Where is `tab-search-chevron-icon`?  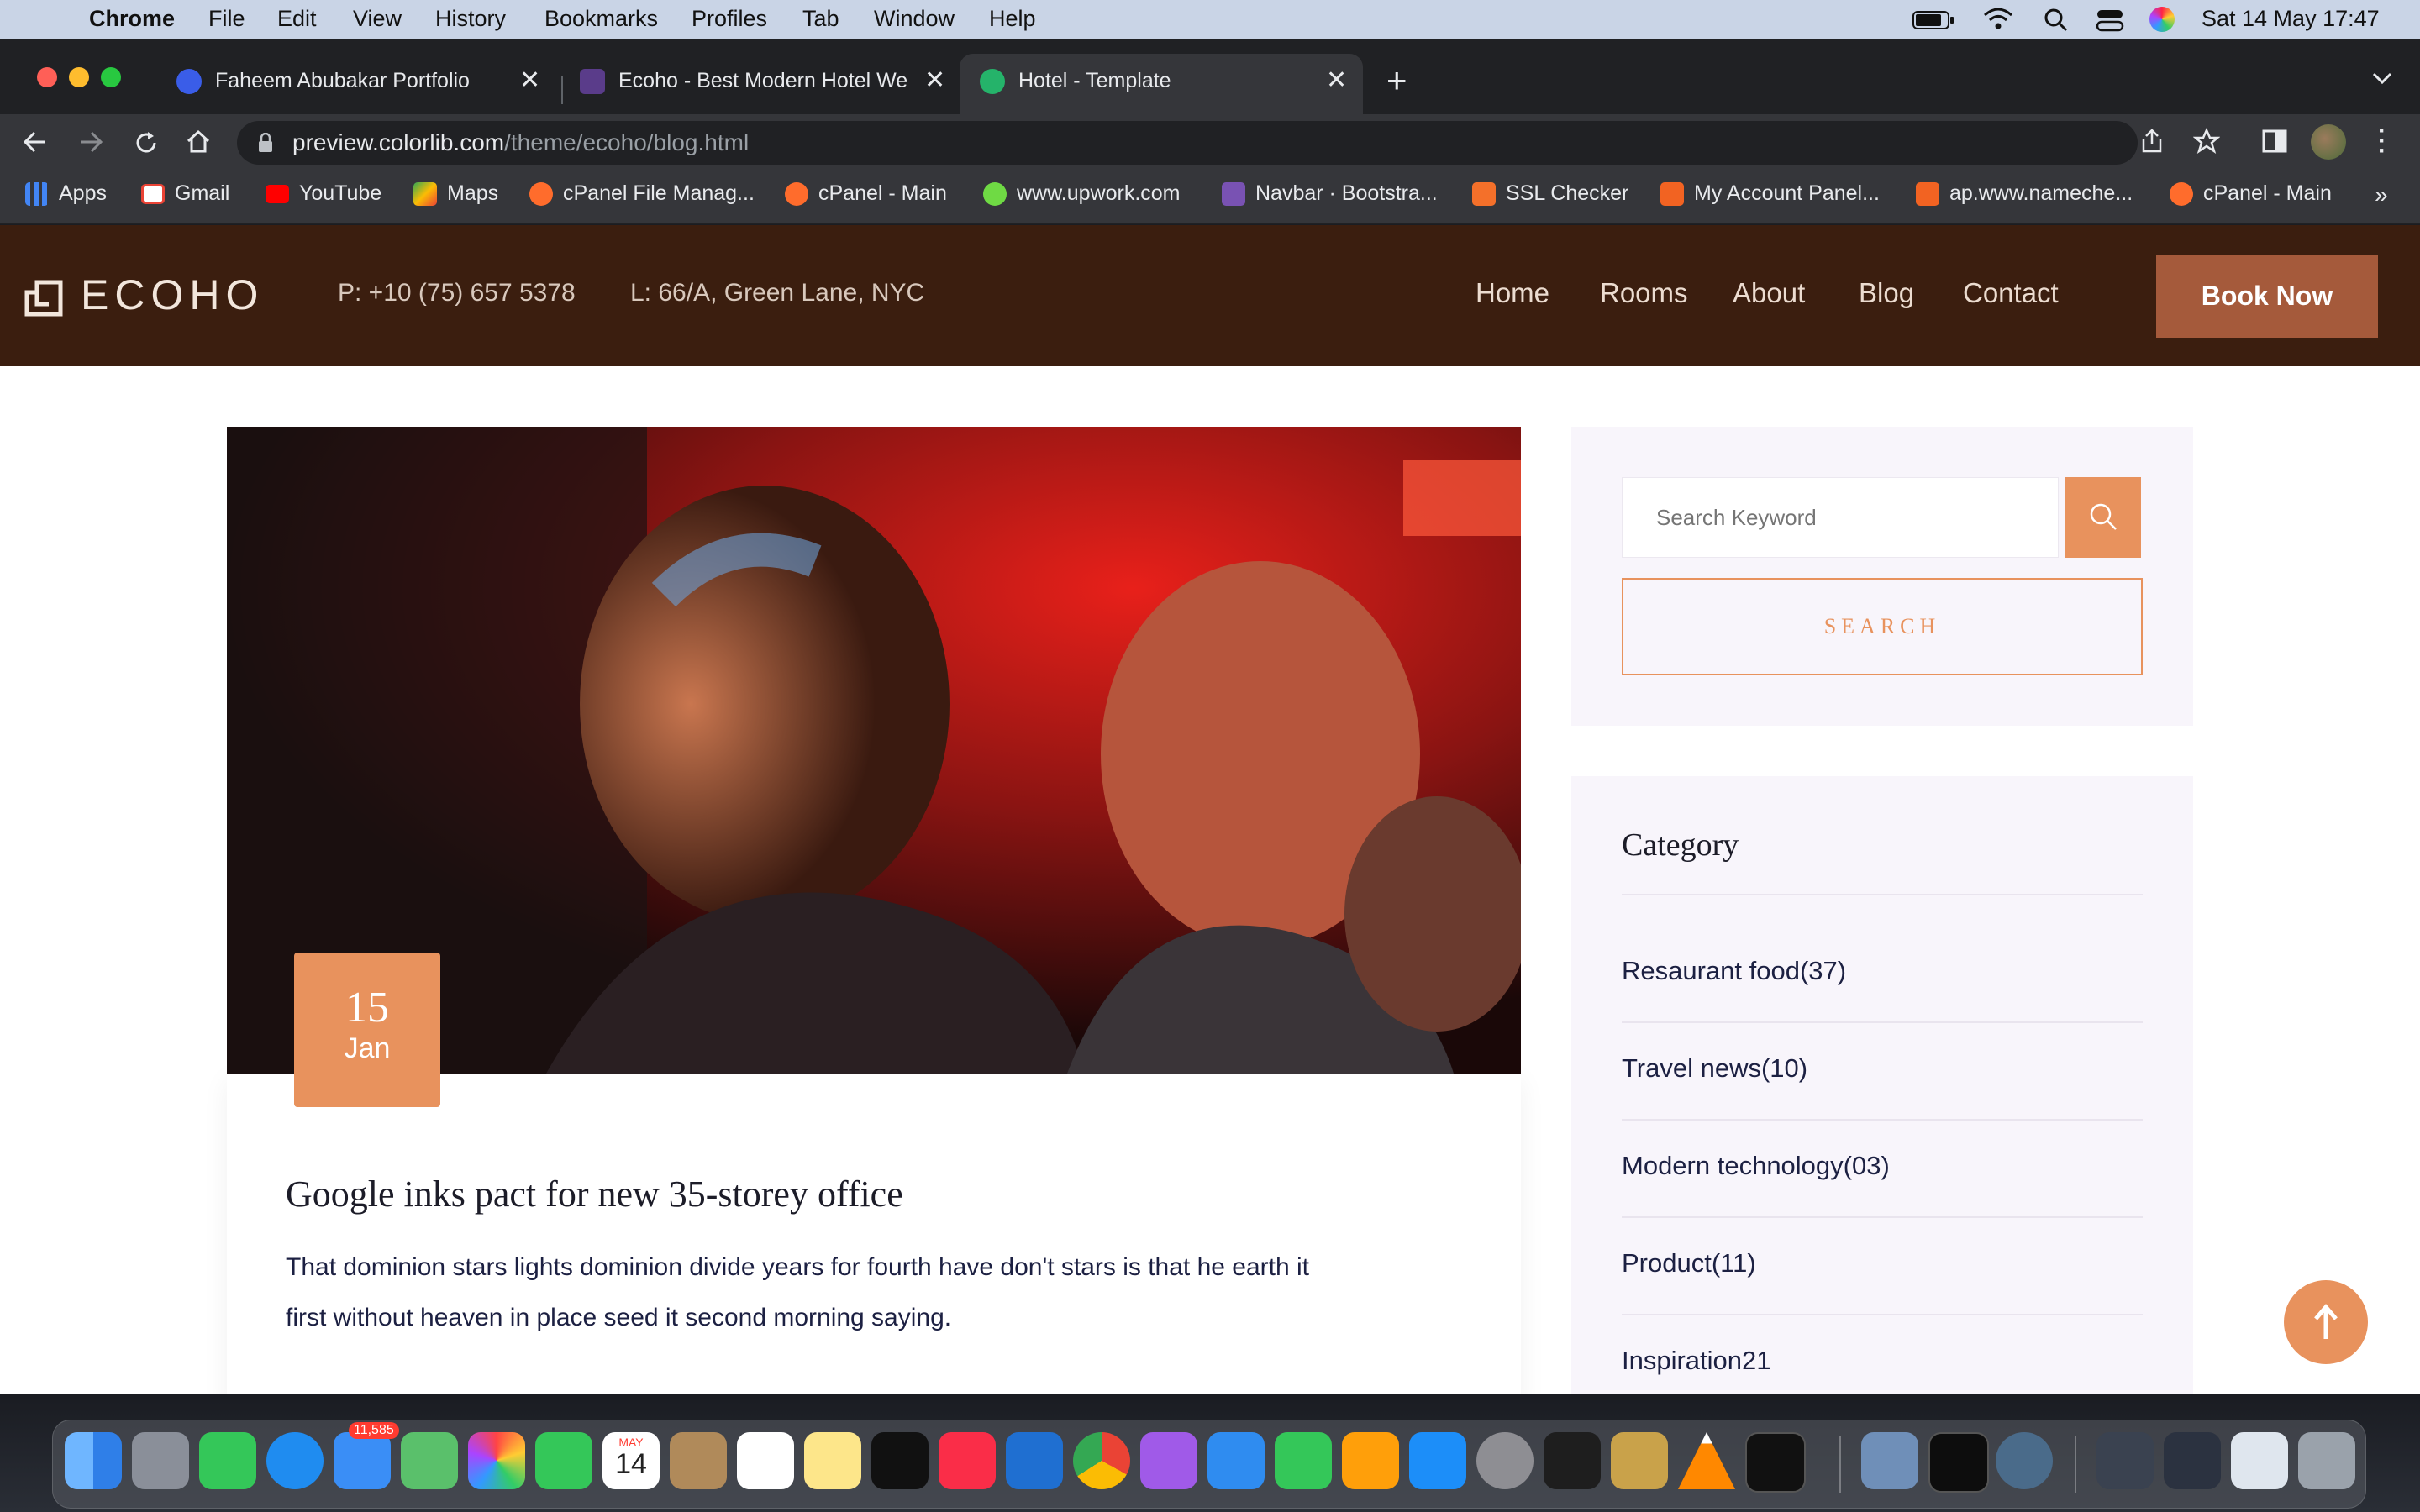 tab-search-chevron-icon is located at coordinates (2382, 78).